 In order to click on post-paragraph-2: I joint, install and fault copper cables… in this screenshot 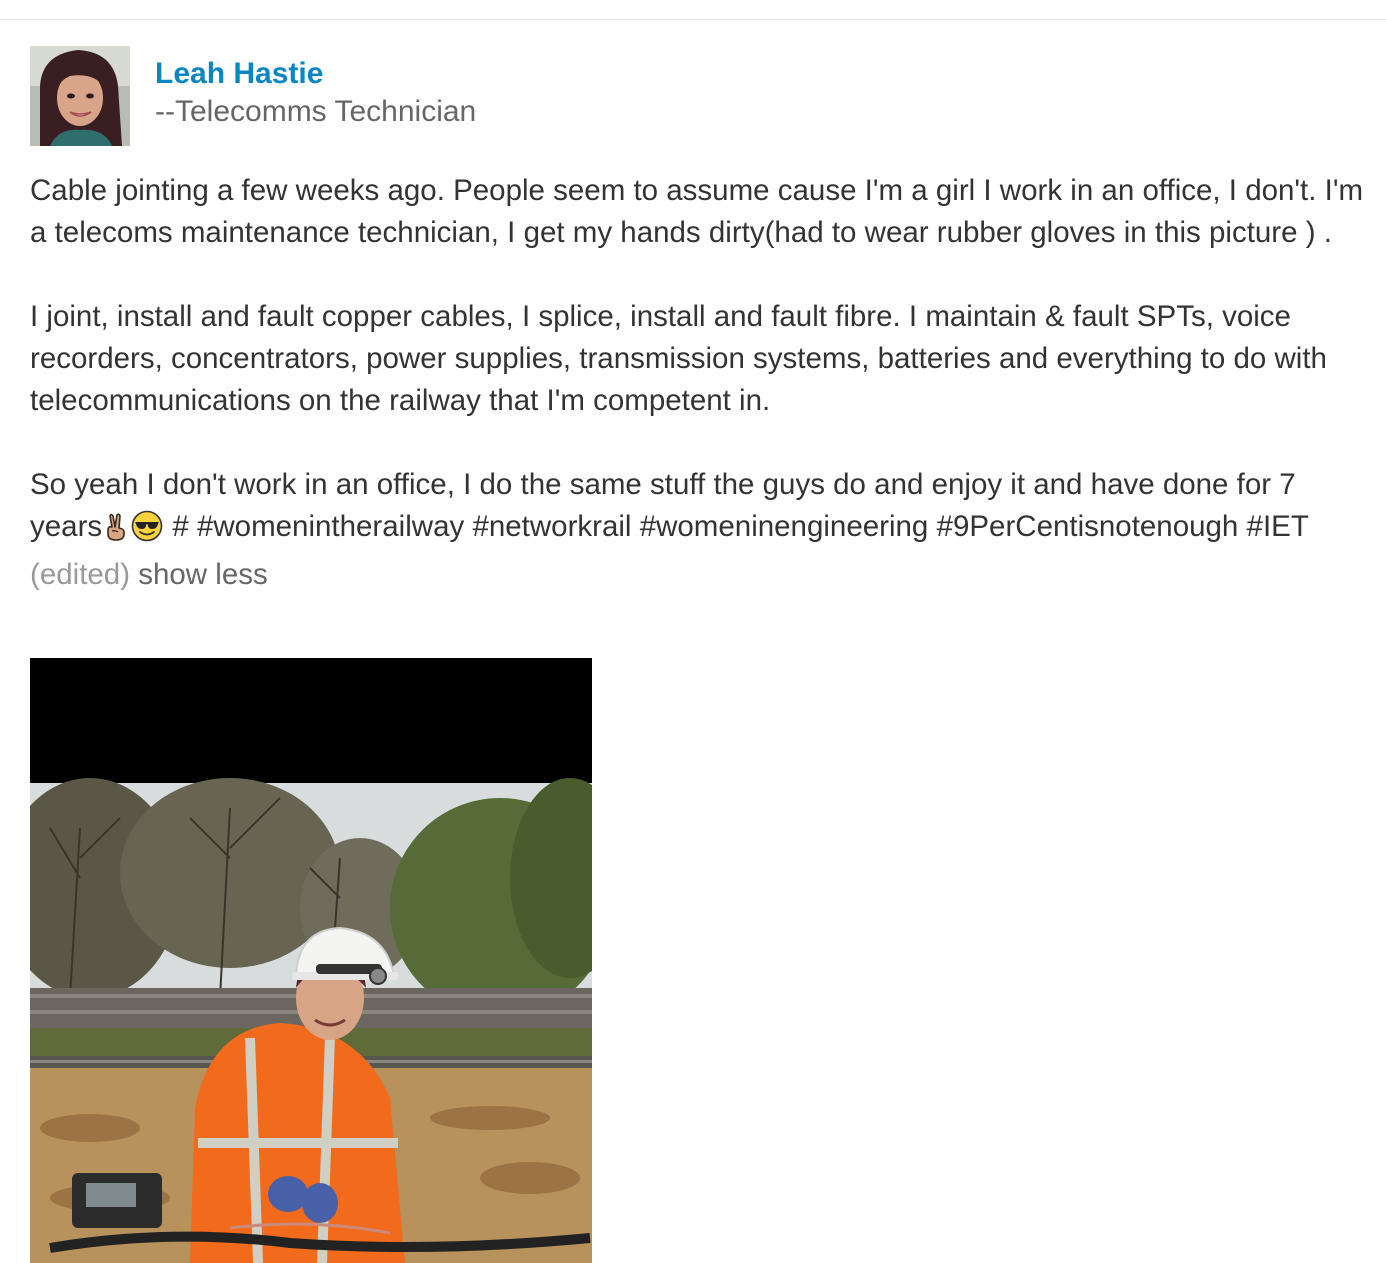, I will do `click(678, 358)`.